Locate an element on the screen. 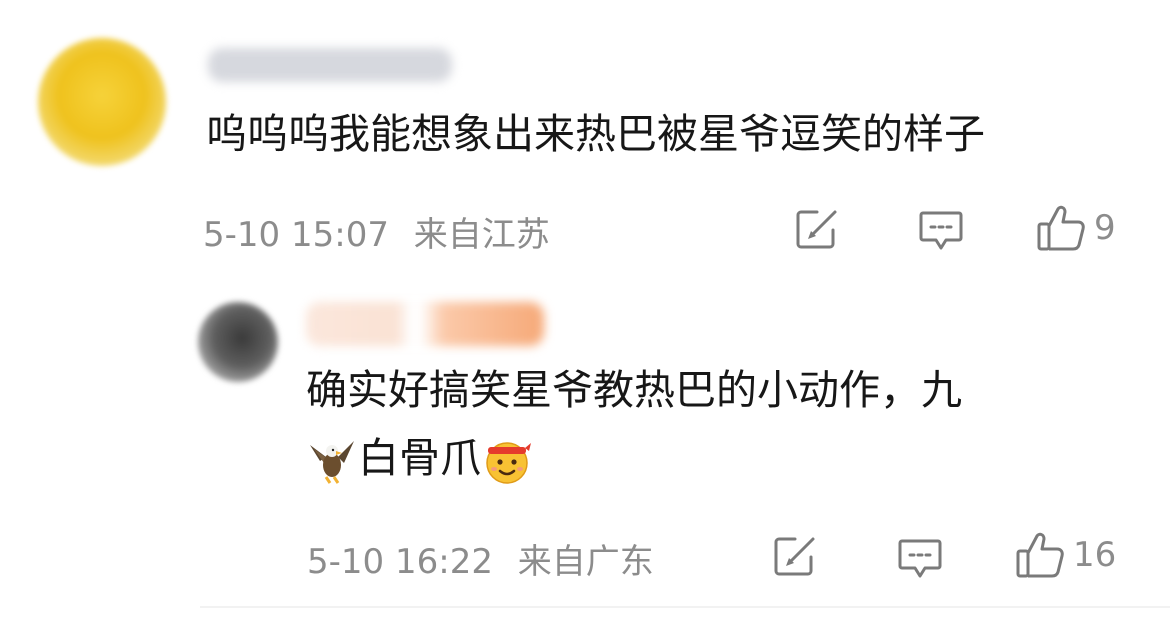 This screenshot has height=623, width=1170. comment-time: 5-10 16:22 is located at coordinates (400, 562).